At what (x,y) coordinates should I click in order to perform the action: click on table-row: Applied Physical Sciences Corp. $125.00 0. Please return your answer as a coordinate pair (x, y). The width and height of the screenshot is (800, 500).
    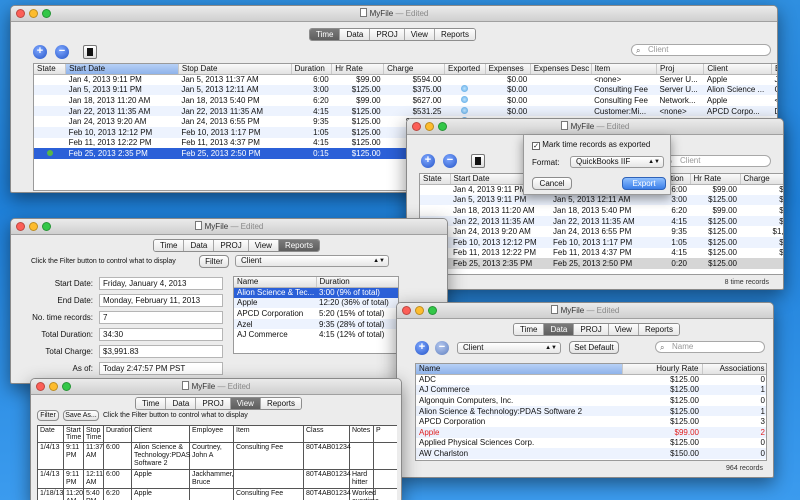
    Looking at the image, I should click on (591, 443).